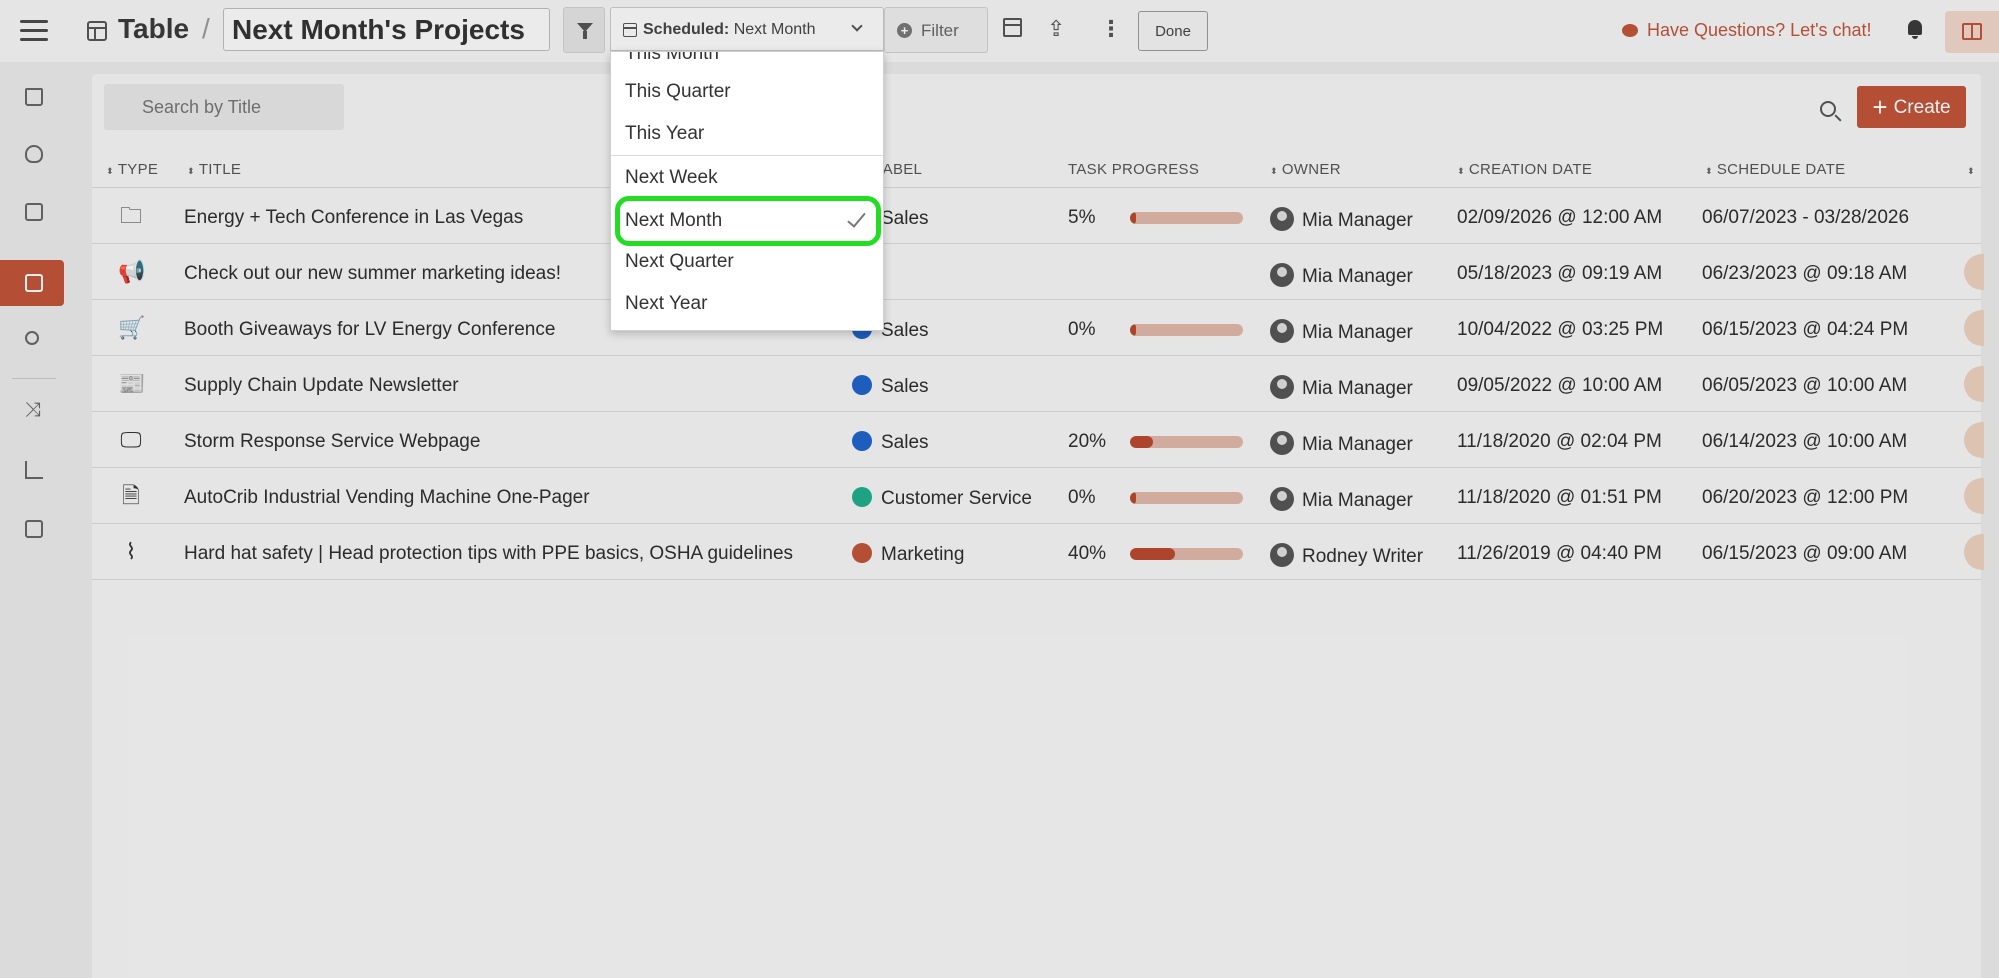 This screenshot has height=978, width=1999. What do you see at coordinates (32, 340) in the screenshot?
I see `sidebar-item-people` at bounding box center [32, 340].